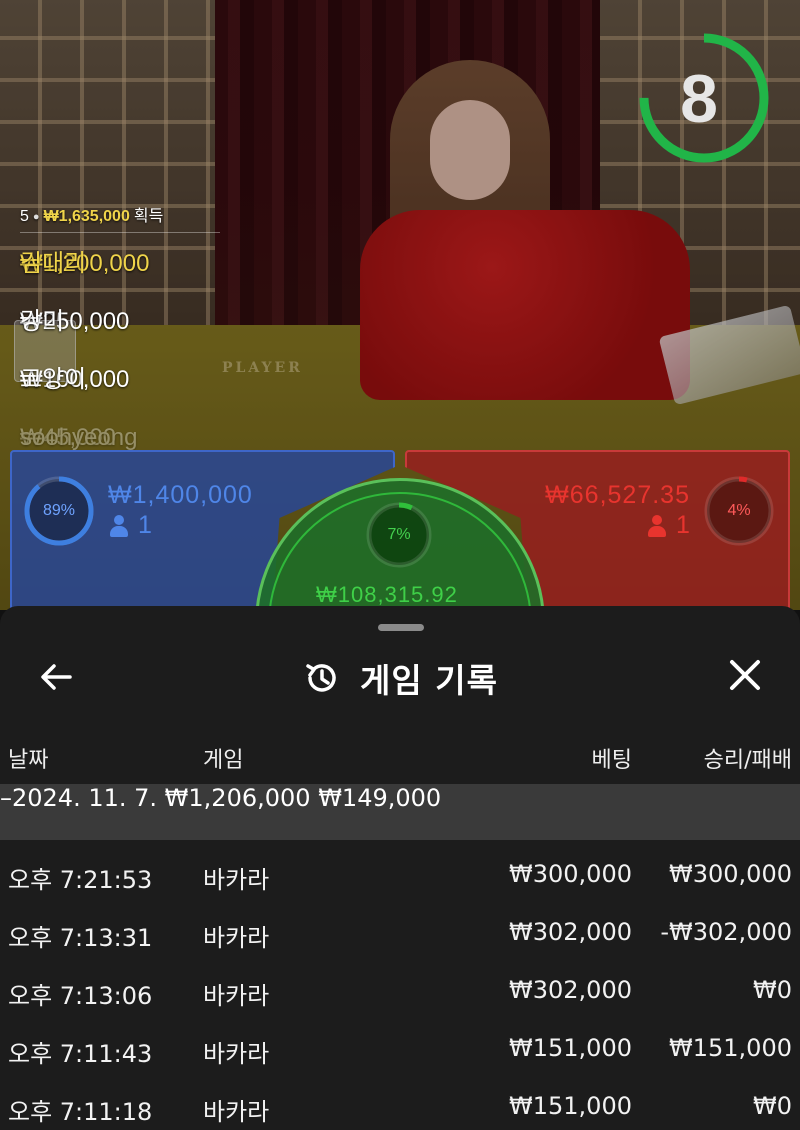 The height and width of the screenshot is (1130, 800). Describe the element at coordinates (145, 525) in the screenshot. I see `player-bettor-count: 1` at that location.